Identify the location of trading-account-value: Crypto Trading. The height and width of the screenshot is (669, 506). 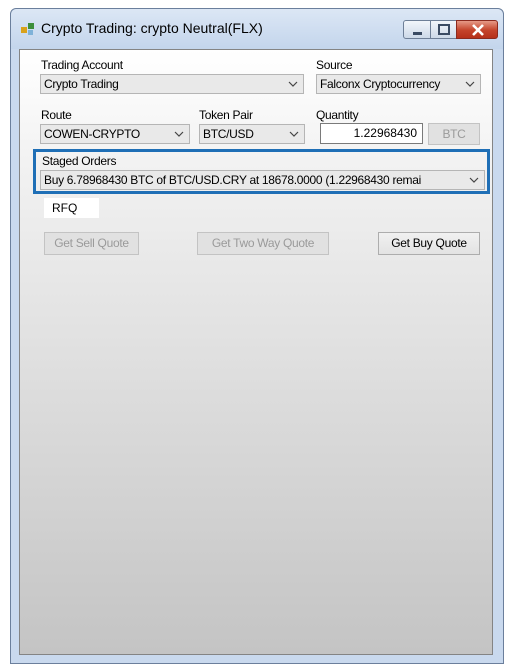
(81, 84).